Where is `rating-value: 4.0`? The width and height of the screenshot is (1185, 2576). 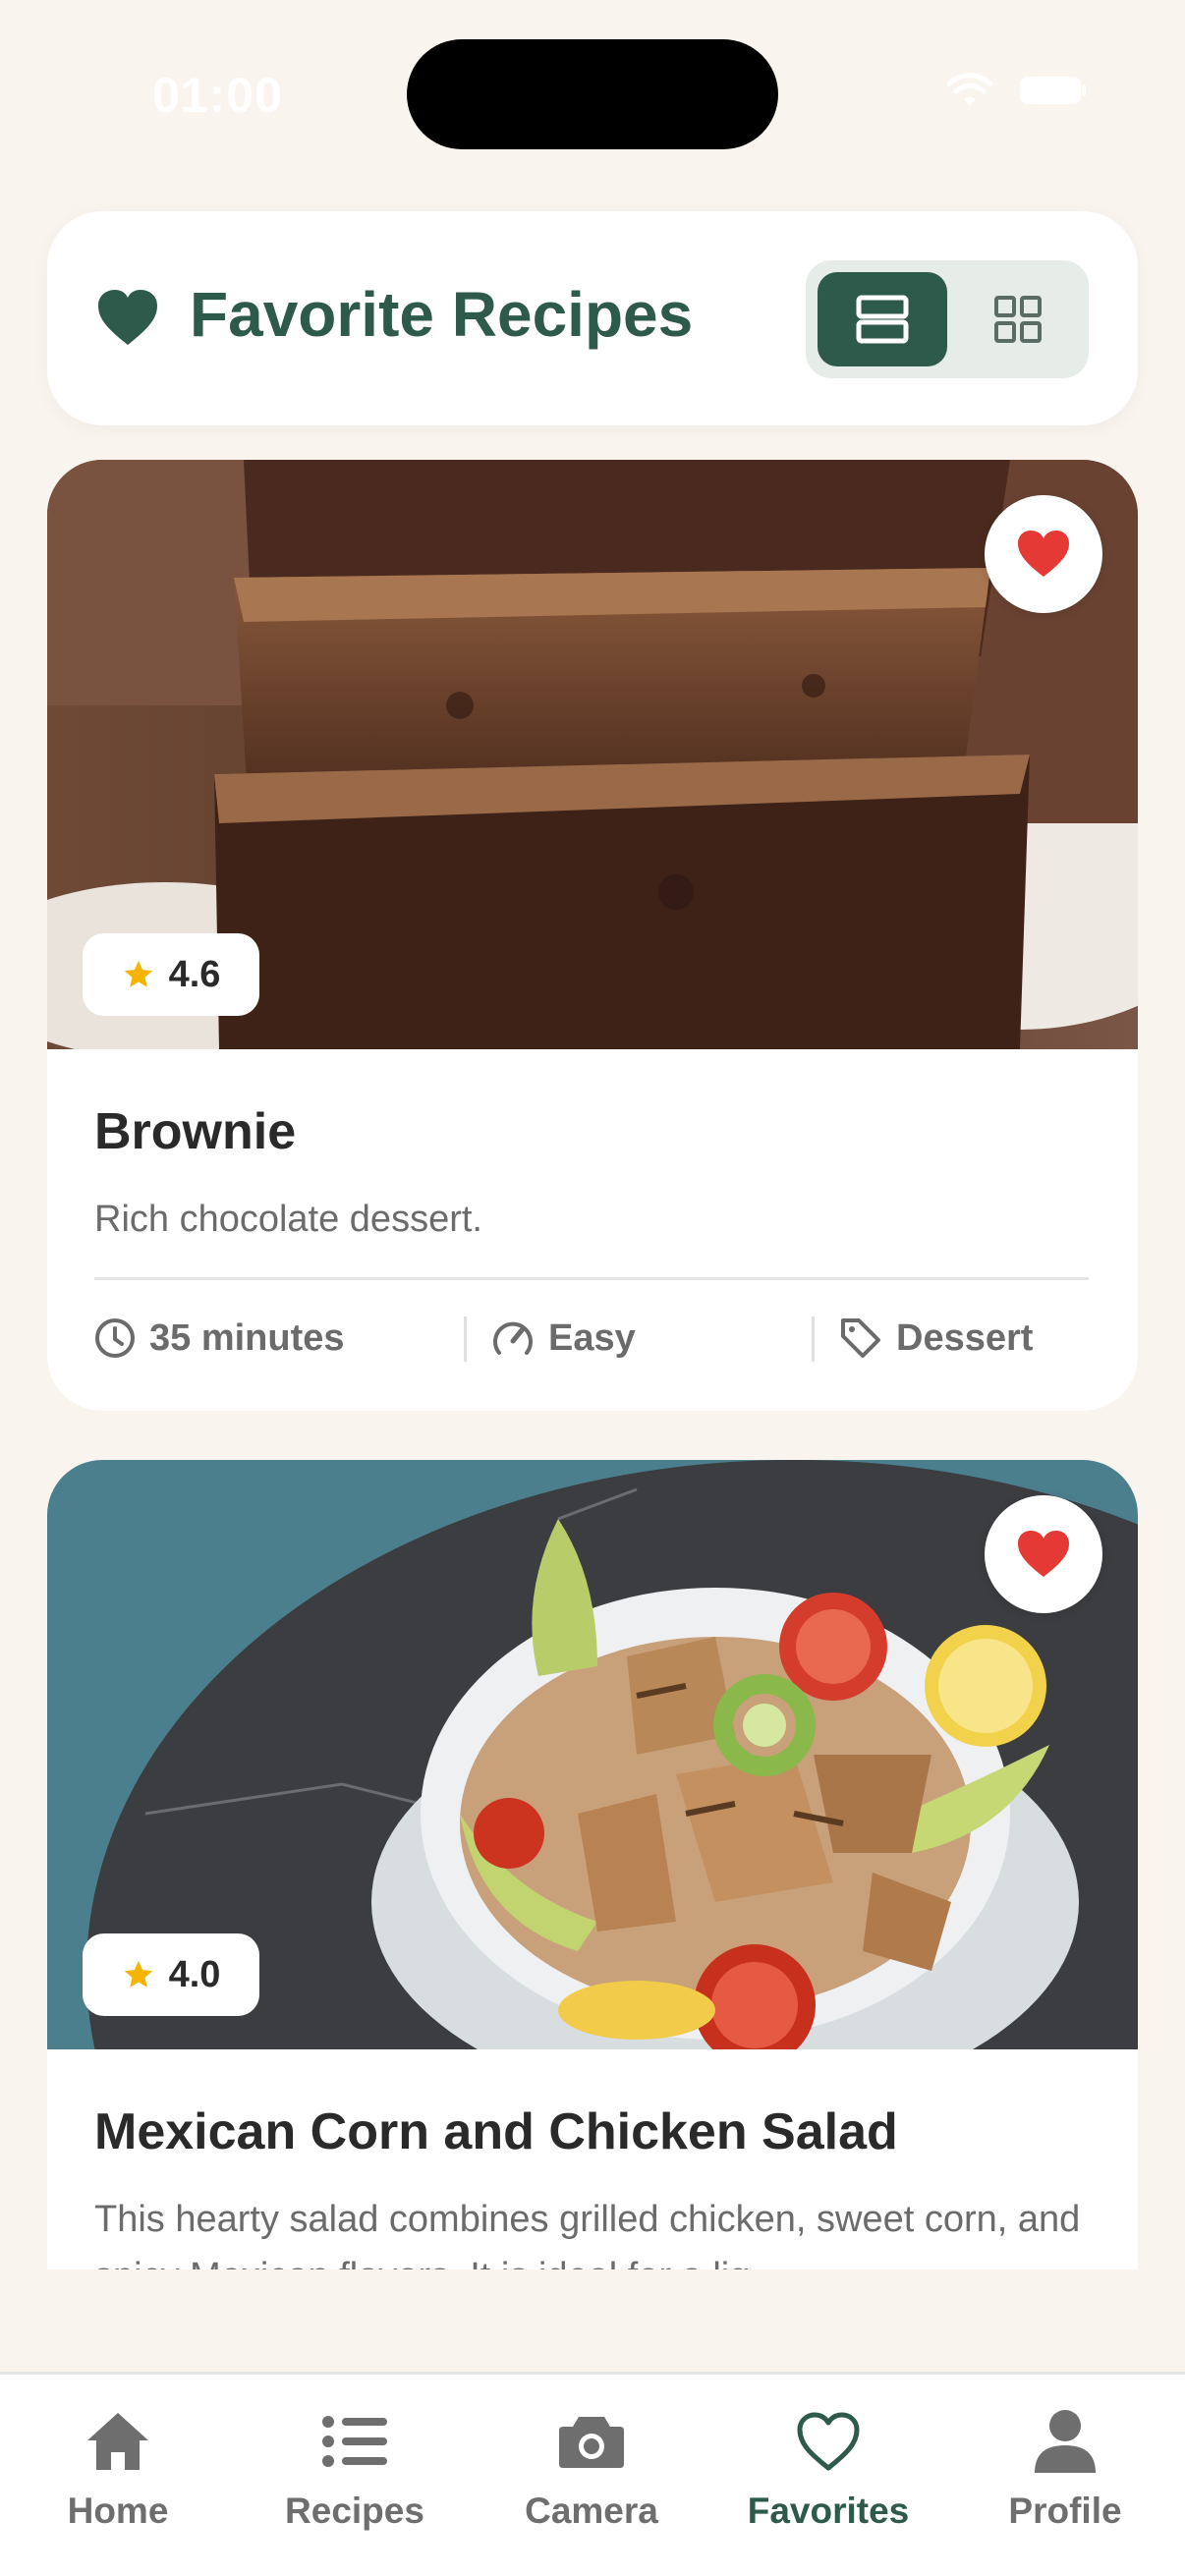
rating-value: 4.0 is located at coordinates (195, 1974).